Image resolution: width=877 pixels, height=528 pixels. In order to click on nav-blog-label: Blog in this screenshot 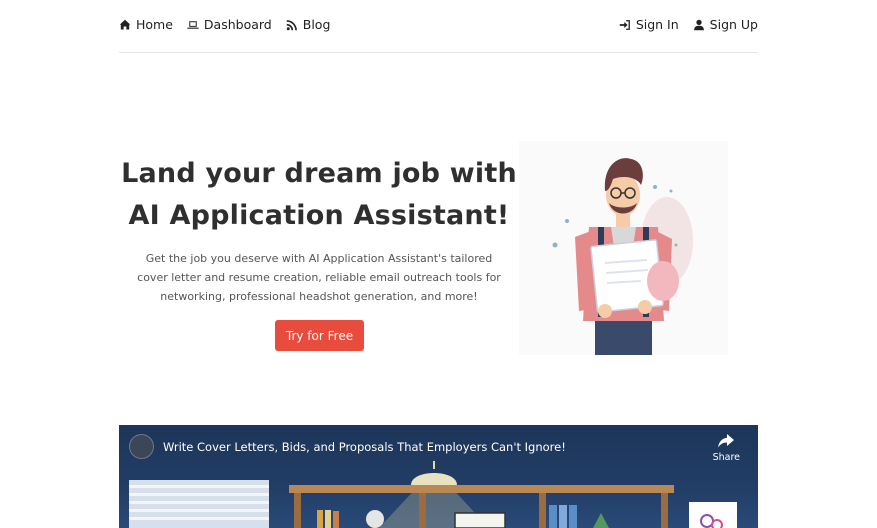, I will do `click(316, 24)`.